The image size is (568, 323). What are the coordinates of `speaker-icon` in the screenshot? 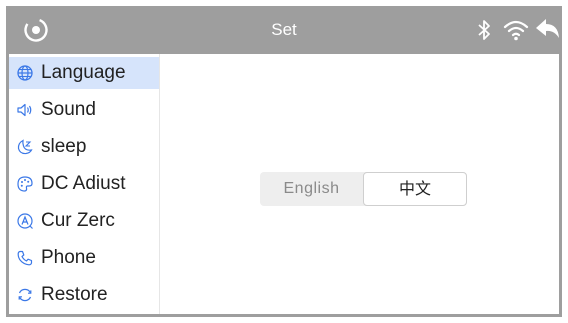 It's located at (25, 110).